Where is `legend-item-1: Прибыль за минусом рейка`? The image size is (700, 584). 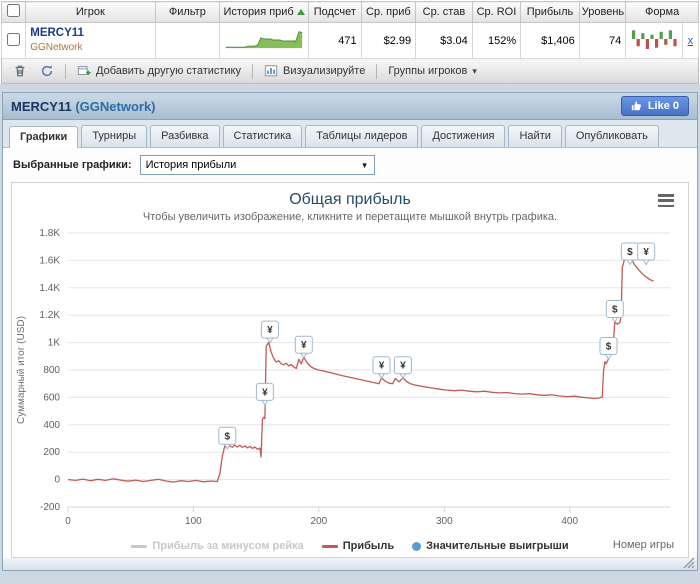 legend-item-1: Прибыль за минусом рейка is located at coordinates (217, 546).